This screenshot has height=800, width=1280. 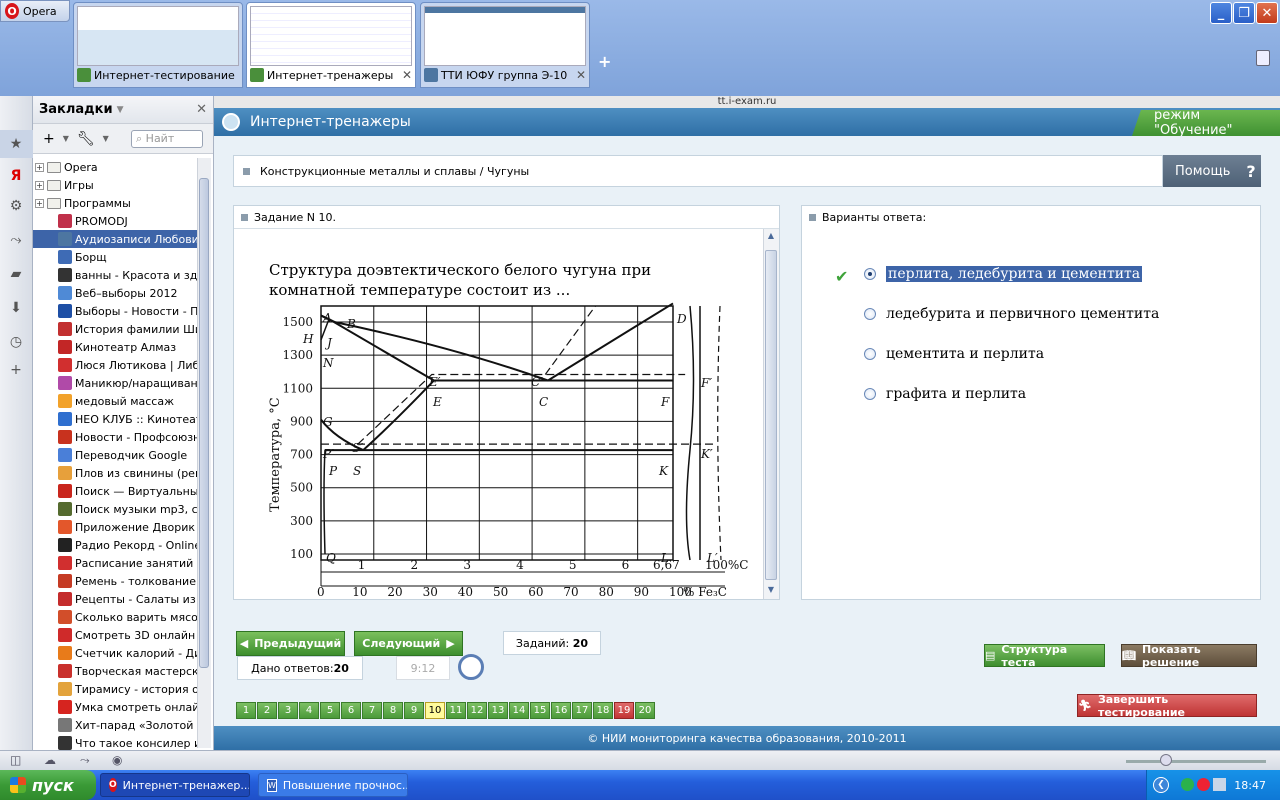 What do you see at coordinates (246, 710) in the screenshot?
I see `question-number-button: 1` at bounding box center [246, 710].